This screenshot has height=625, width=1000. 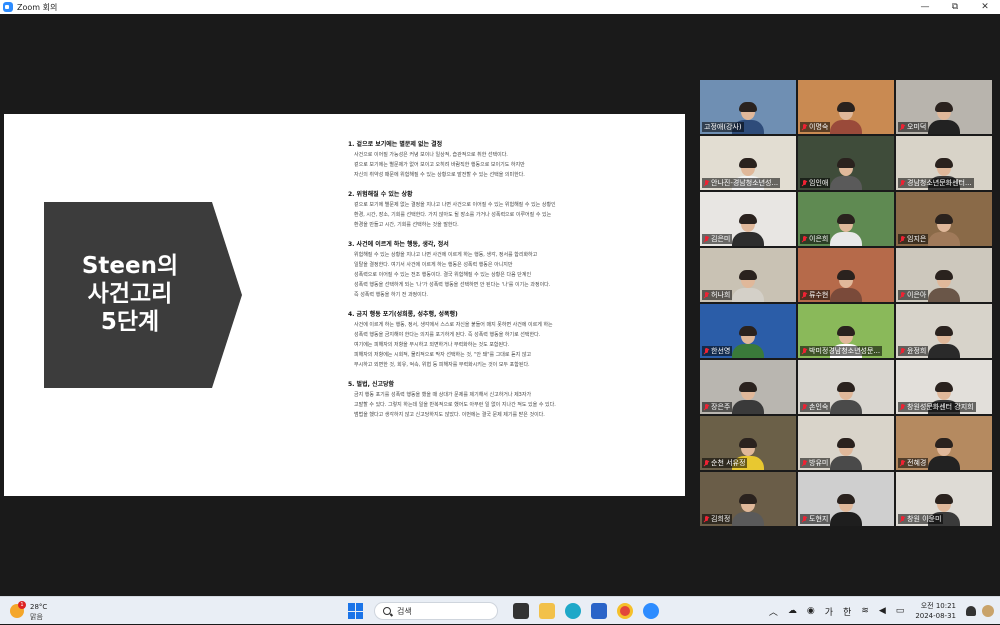 What do you see at coordinates (938, 606) in the screenshot?
I see `clock-time: 오전 10:21` at bounding box center [938, 606].